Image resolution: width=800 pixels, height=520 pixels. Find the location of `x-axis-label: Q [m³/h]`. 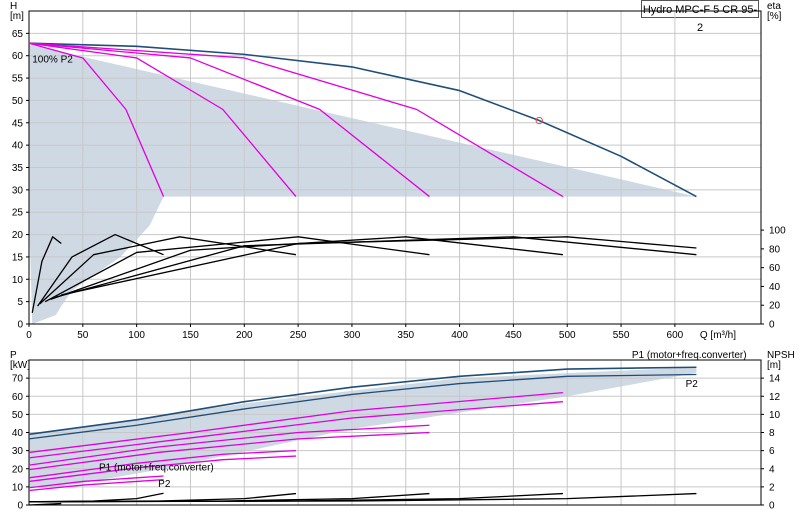

x-axis-label: Q [m³/h] is located at coordinates (718, 335).